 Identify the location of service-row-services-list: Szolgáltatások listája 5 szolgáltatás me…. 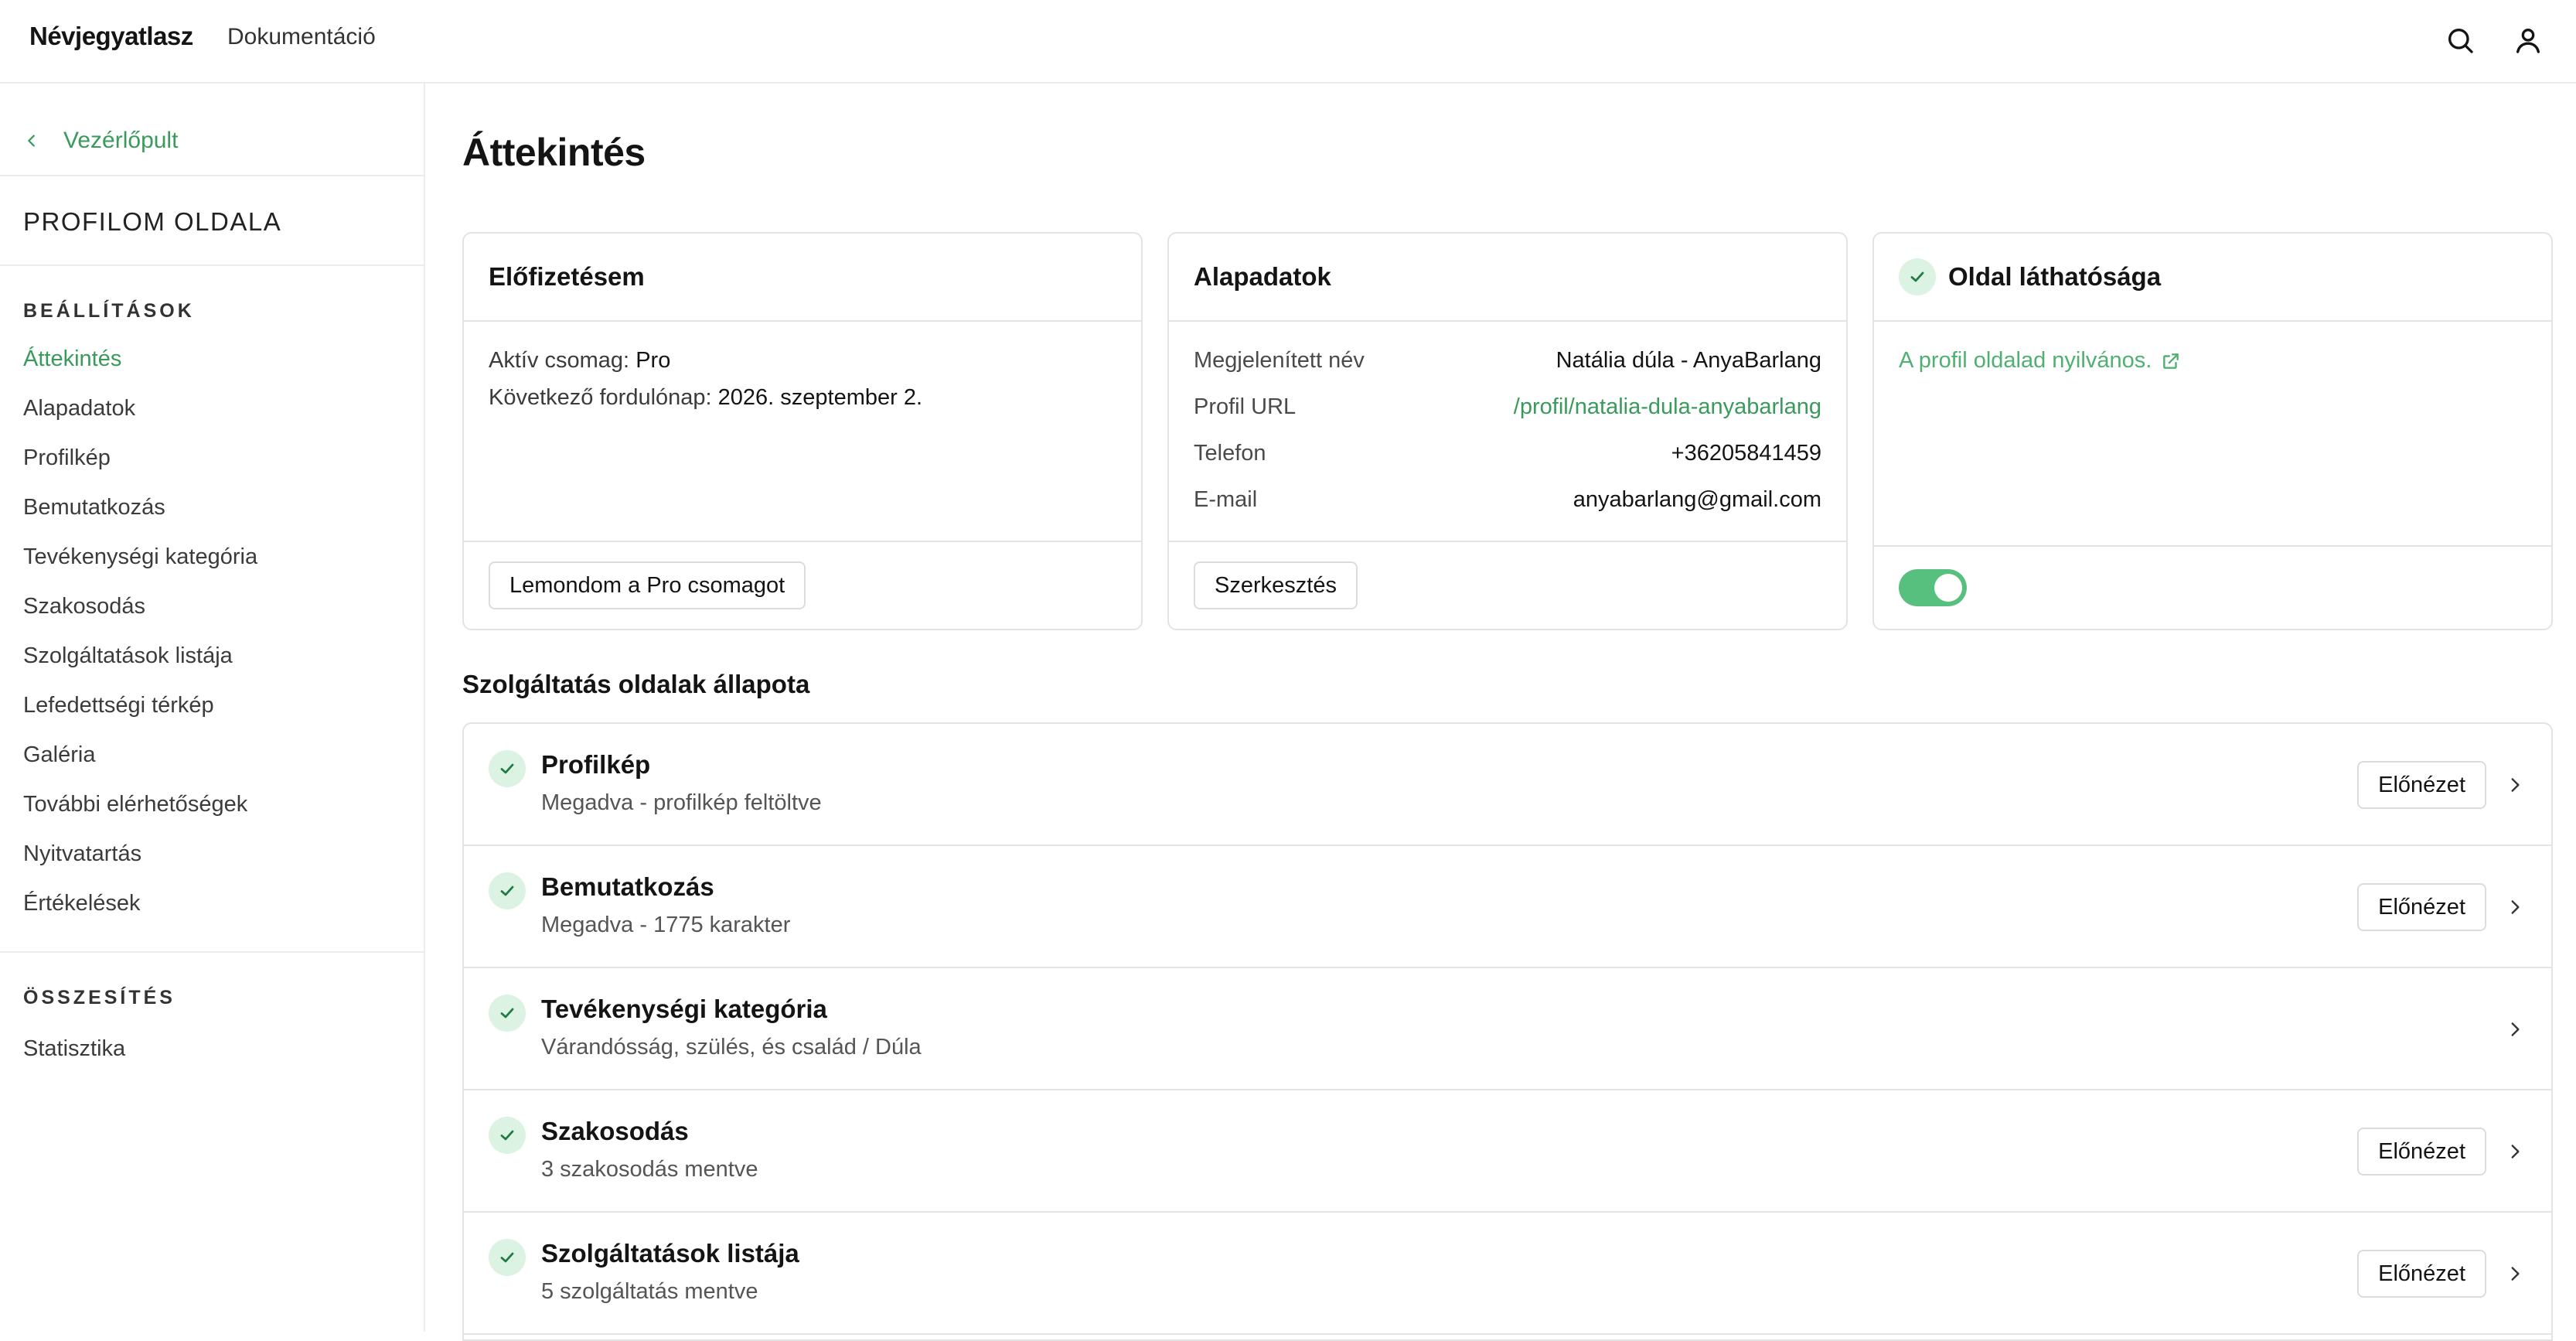
(1507, 1274).